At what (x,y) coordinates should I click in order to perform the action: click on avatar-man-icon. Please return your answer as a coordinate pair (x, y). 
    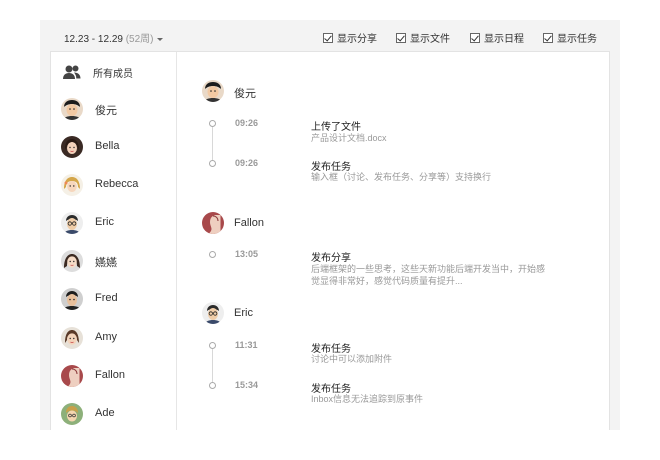
    Looking at the image, I should click on (72, 299).